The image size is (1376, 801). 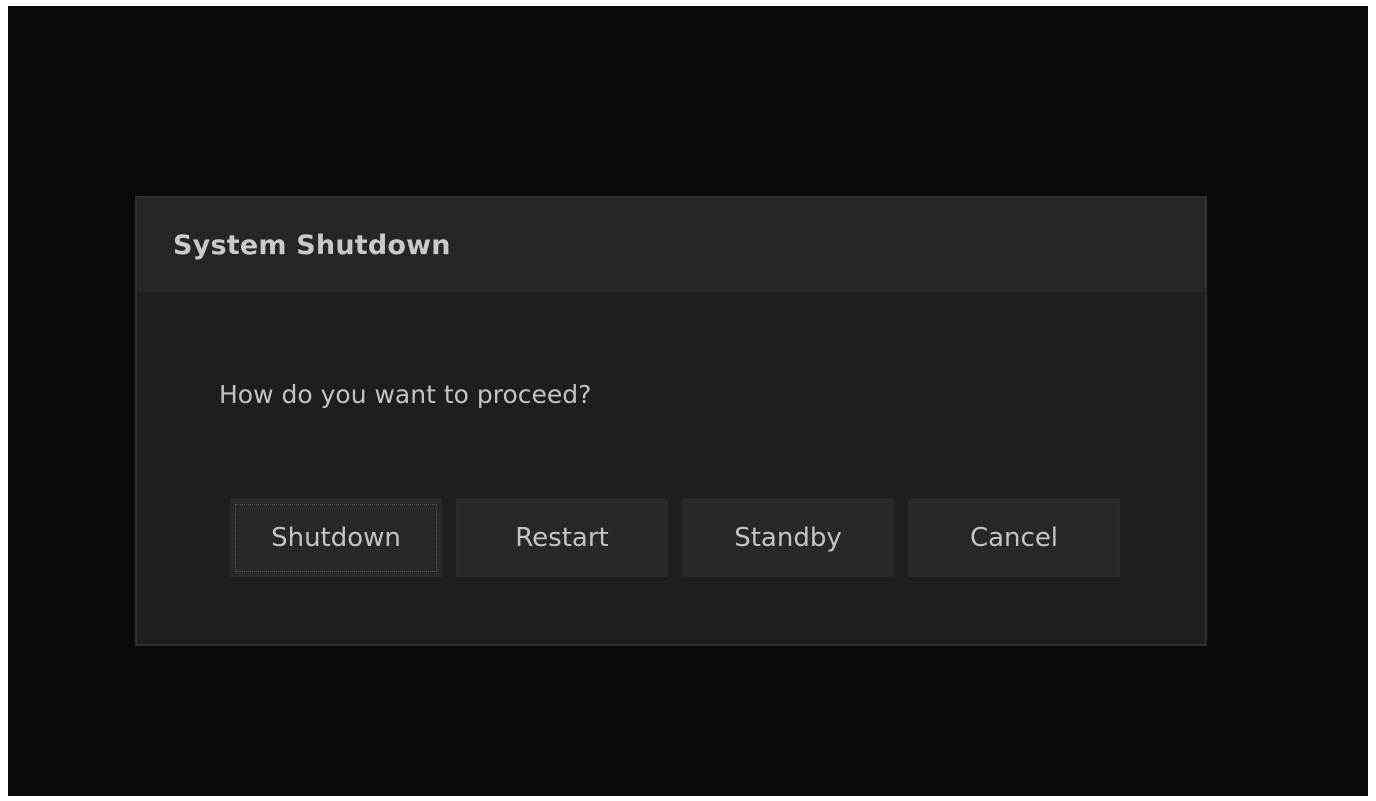 What do you see at coordinates (336, 538) in the screenshot?
I see `shutdown-button: Shutdown` at bounding box center [336, 538].